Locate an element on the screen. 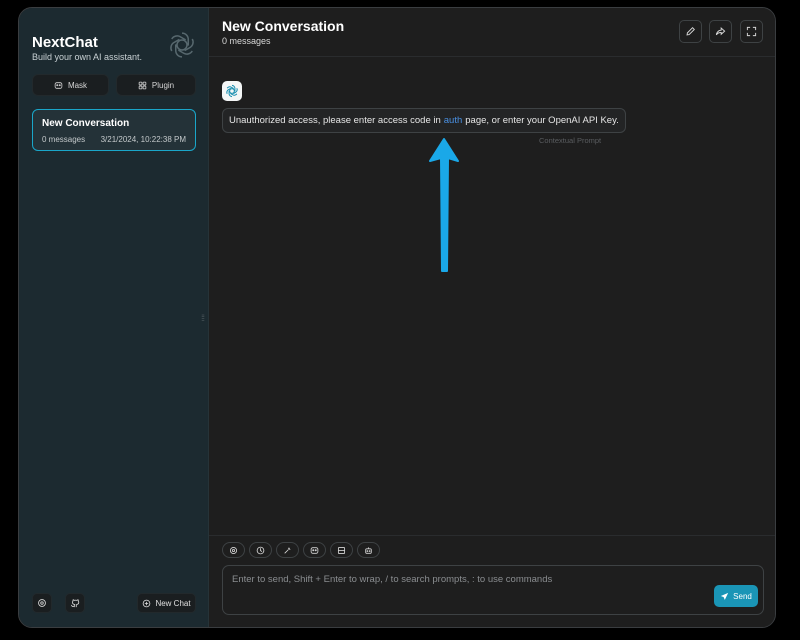  clear-context-button is located at coordinates (341, 550).